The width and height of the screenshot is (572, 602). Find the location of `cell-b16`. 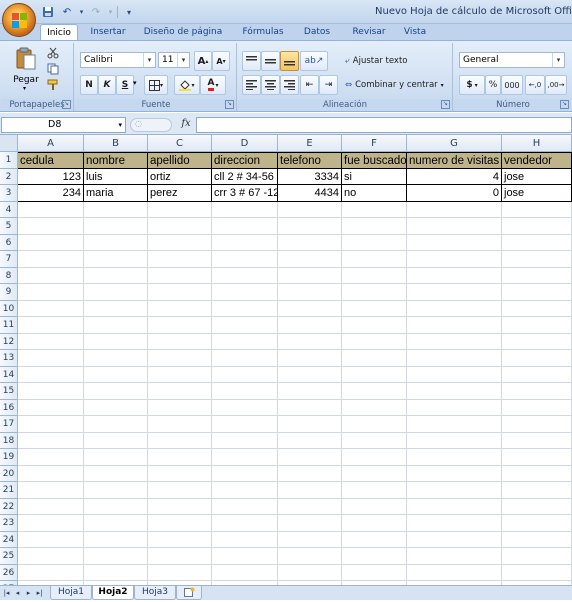

cell-b16 is located at coordinates (116, 407).